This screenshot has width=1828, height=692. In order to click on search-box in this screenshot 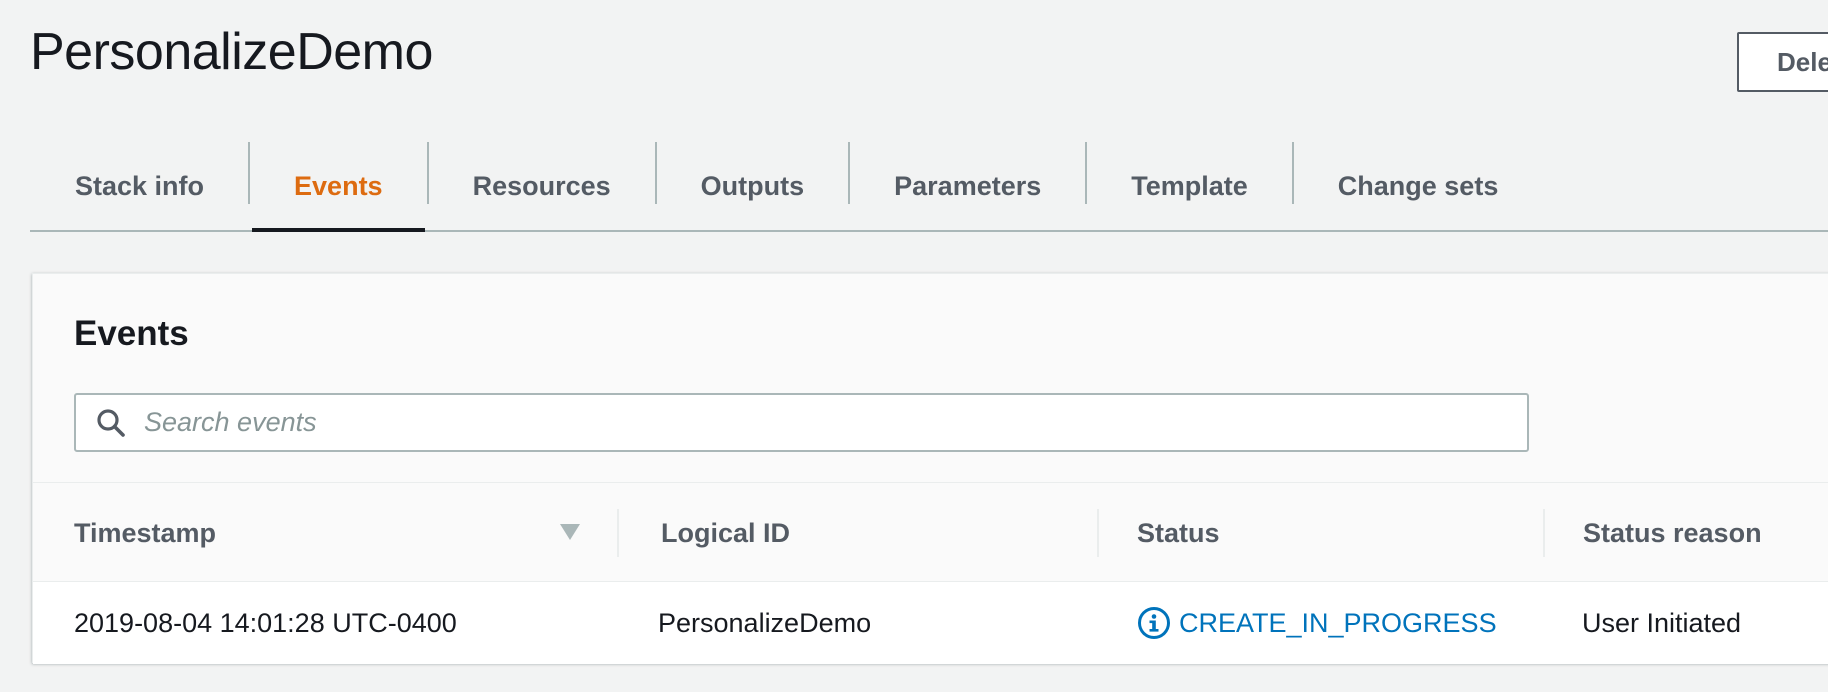, I will do `click(801, 422)`.